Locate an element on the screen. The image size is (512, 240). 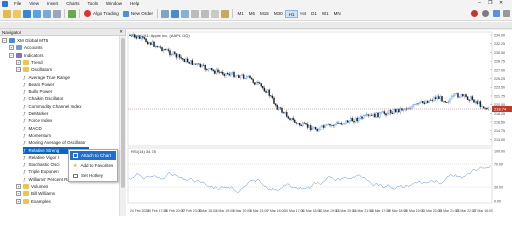
navigator-scrollbar is located at coordinates (122, 126).